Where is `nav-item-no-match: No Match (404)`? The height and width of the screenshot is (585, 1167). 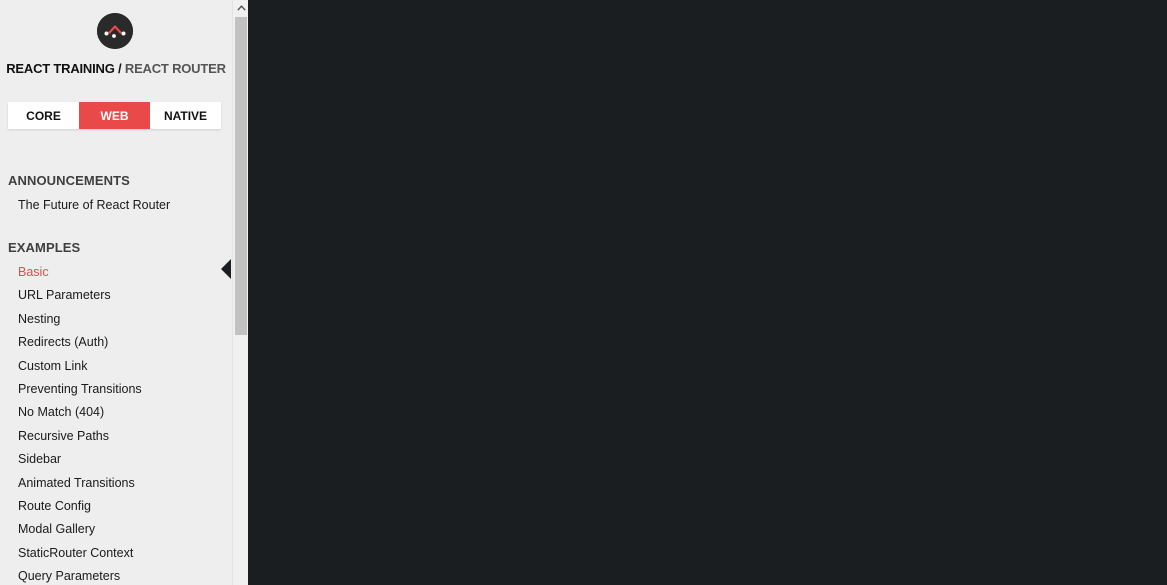
nav-item-no-match: No Match (404) is located at coordinates (80, 412).